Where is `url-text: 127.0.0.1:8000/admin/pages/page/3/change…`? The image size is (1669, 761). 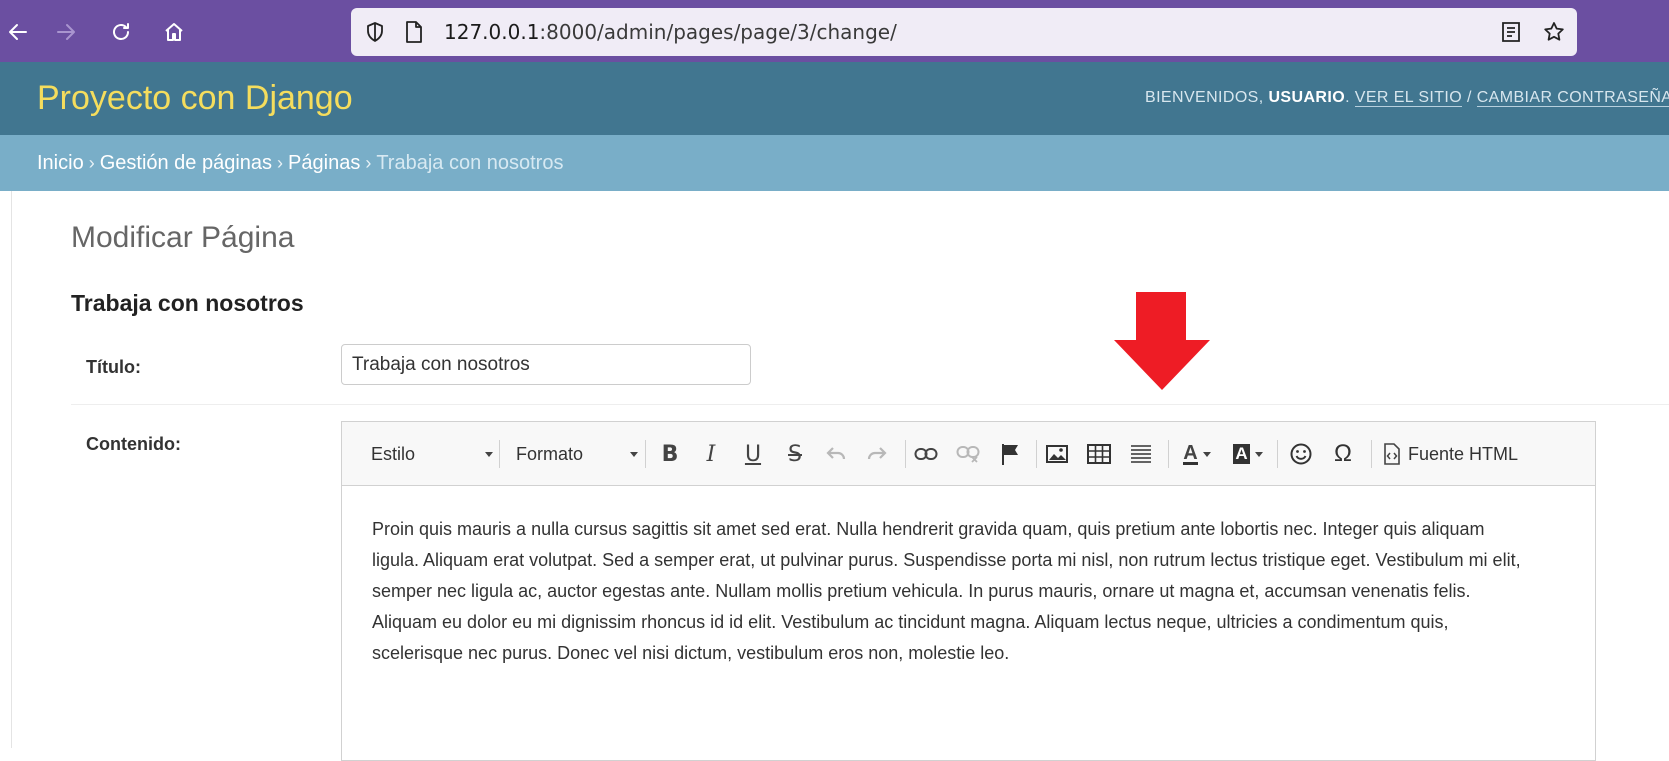
url-text: 127.0.0.1:8000/admin/pages/page/3/change… is located at coordinates (670, 32).